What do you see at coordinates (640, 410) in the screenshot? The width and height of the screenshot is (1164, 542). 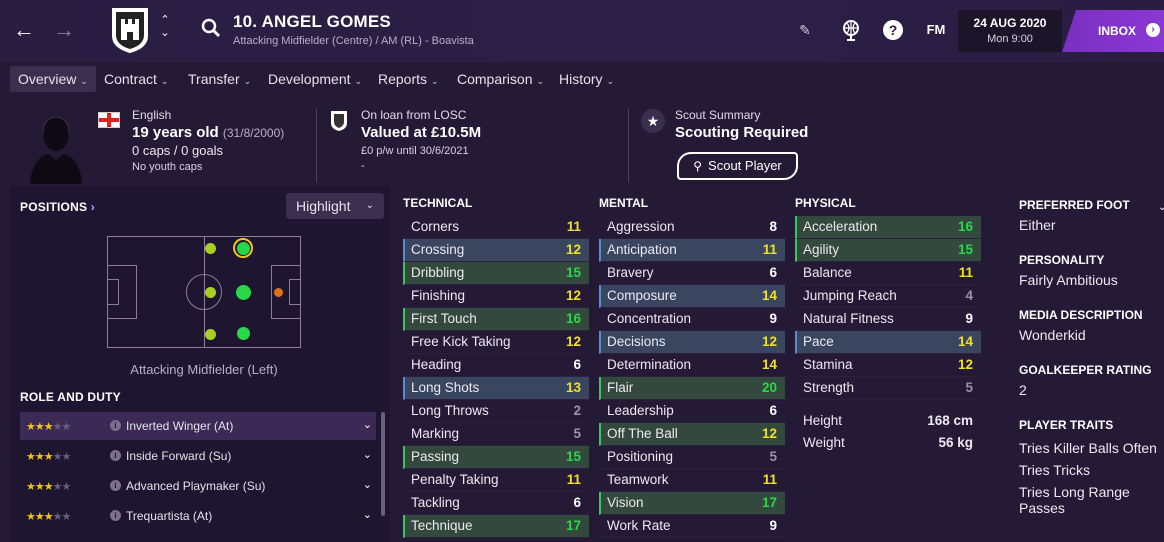 I see `attribute-label: Leadership` at bounding box center [640, 410].